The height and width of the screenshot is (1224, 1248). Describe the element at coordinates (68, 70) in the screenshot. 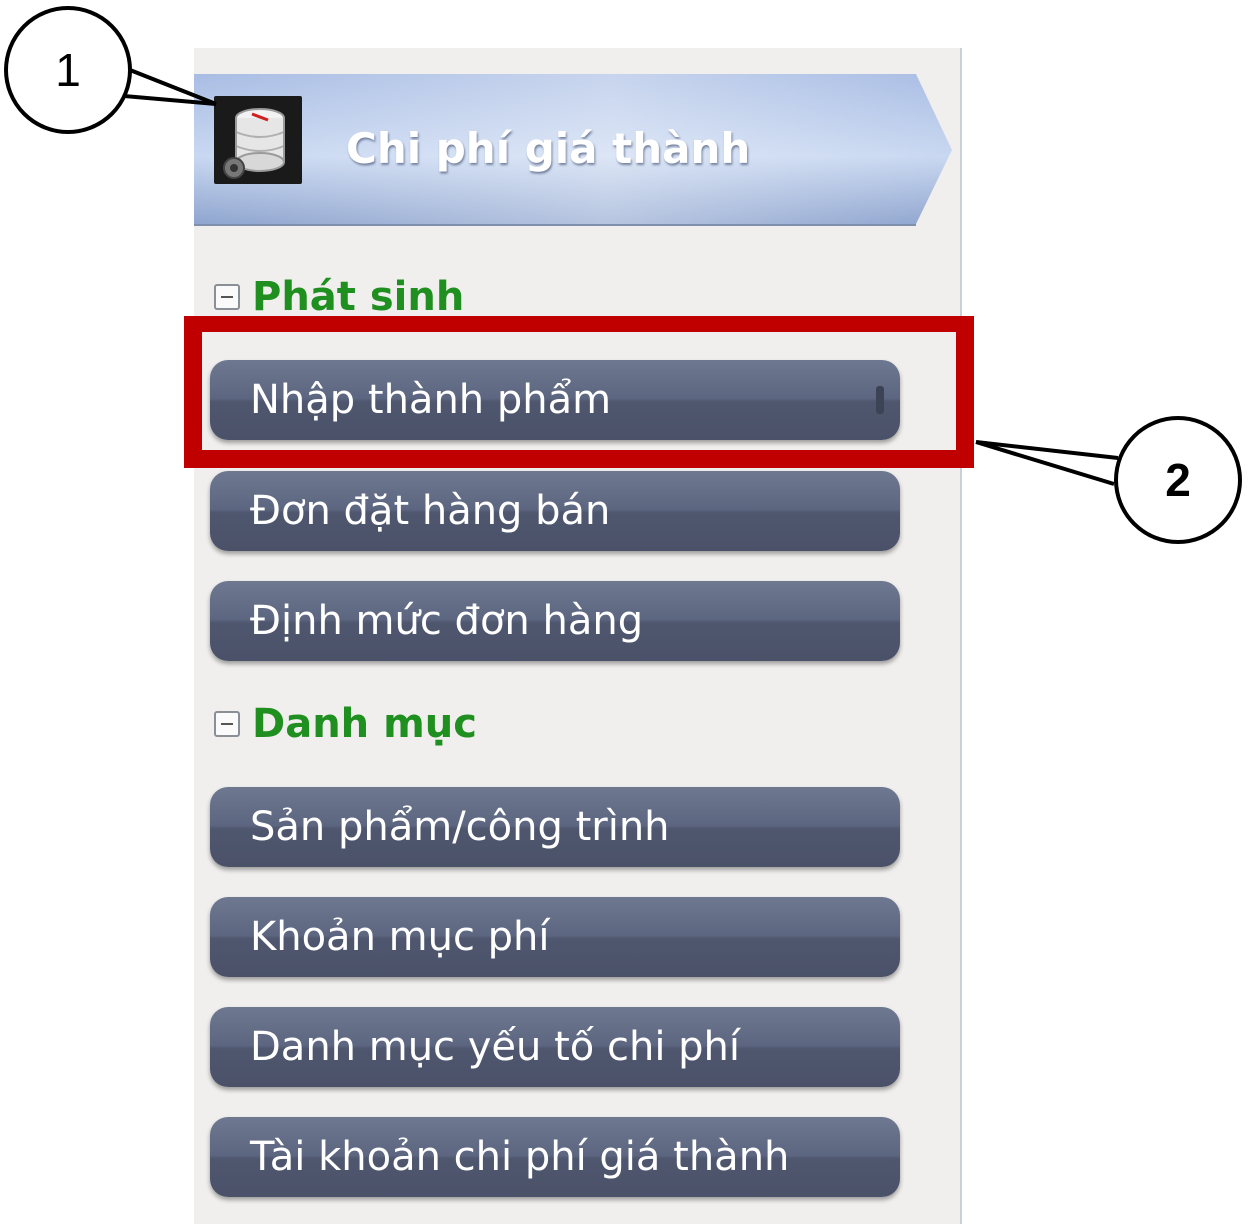

I see `callout-1: 1` at that location.